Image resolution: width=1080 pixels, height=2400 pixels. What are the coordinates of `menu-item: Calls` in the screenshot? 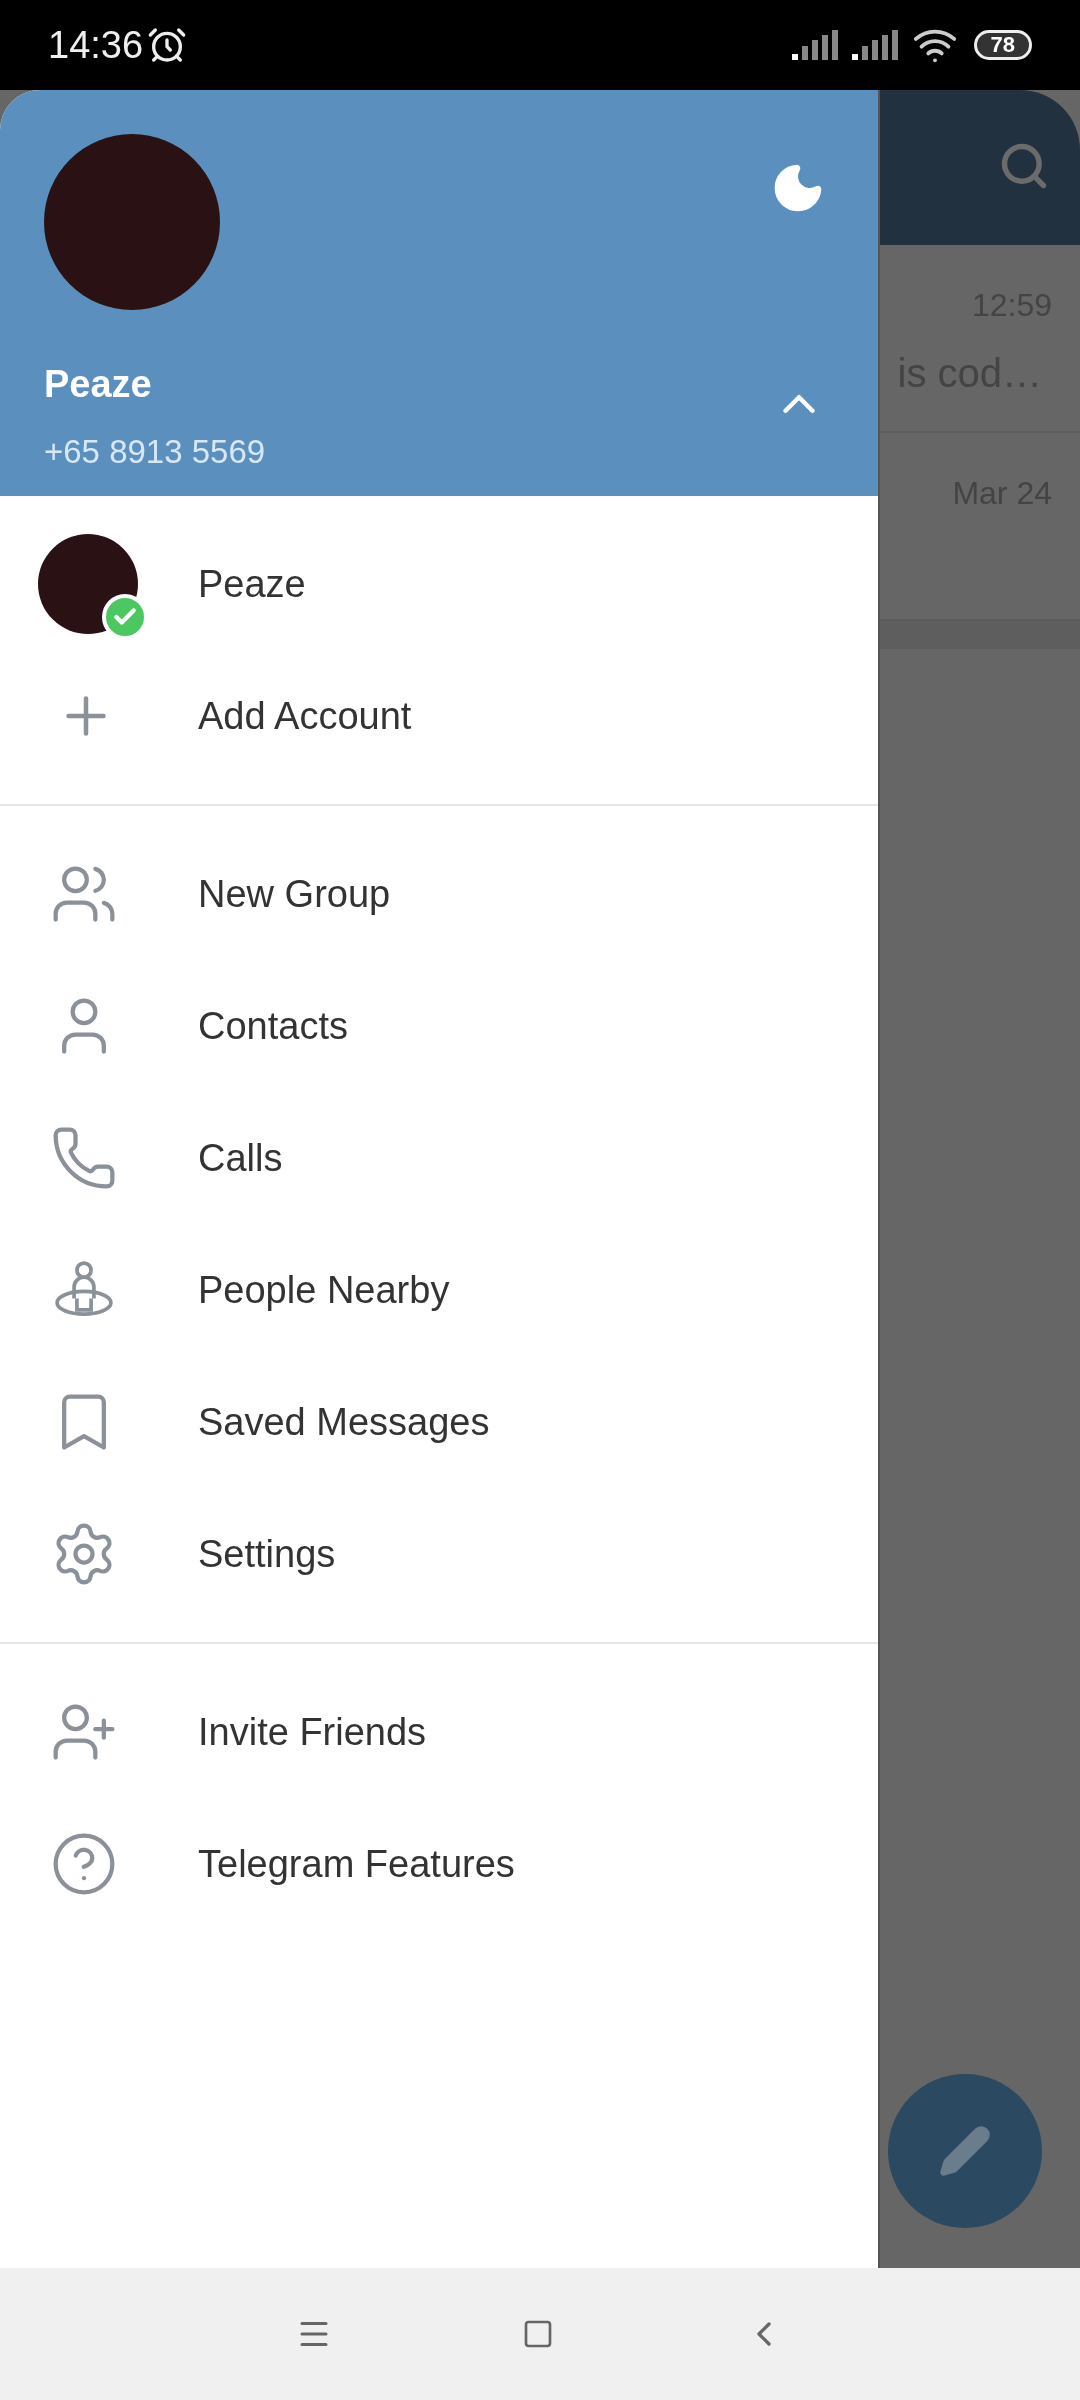 It's located at (439, 1158).